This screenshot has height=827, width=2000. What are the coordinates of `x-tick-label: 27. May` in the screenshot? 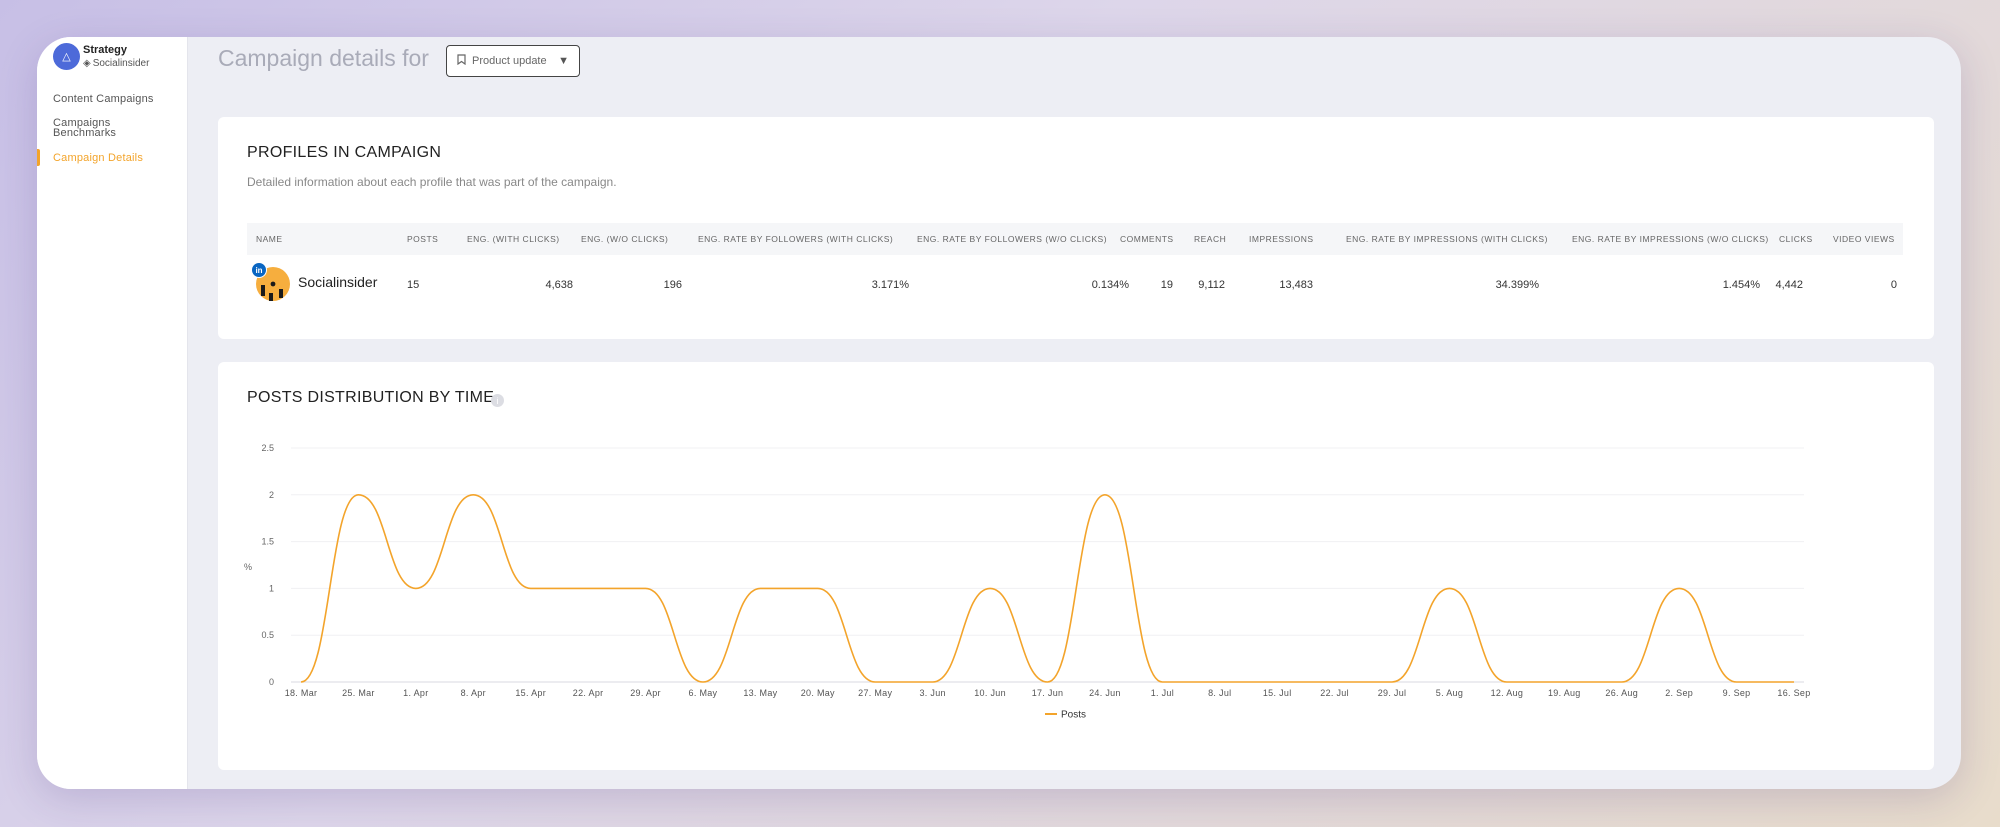 It's located at (875, 693).